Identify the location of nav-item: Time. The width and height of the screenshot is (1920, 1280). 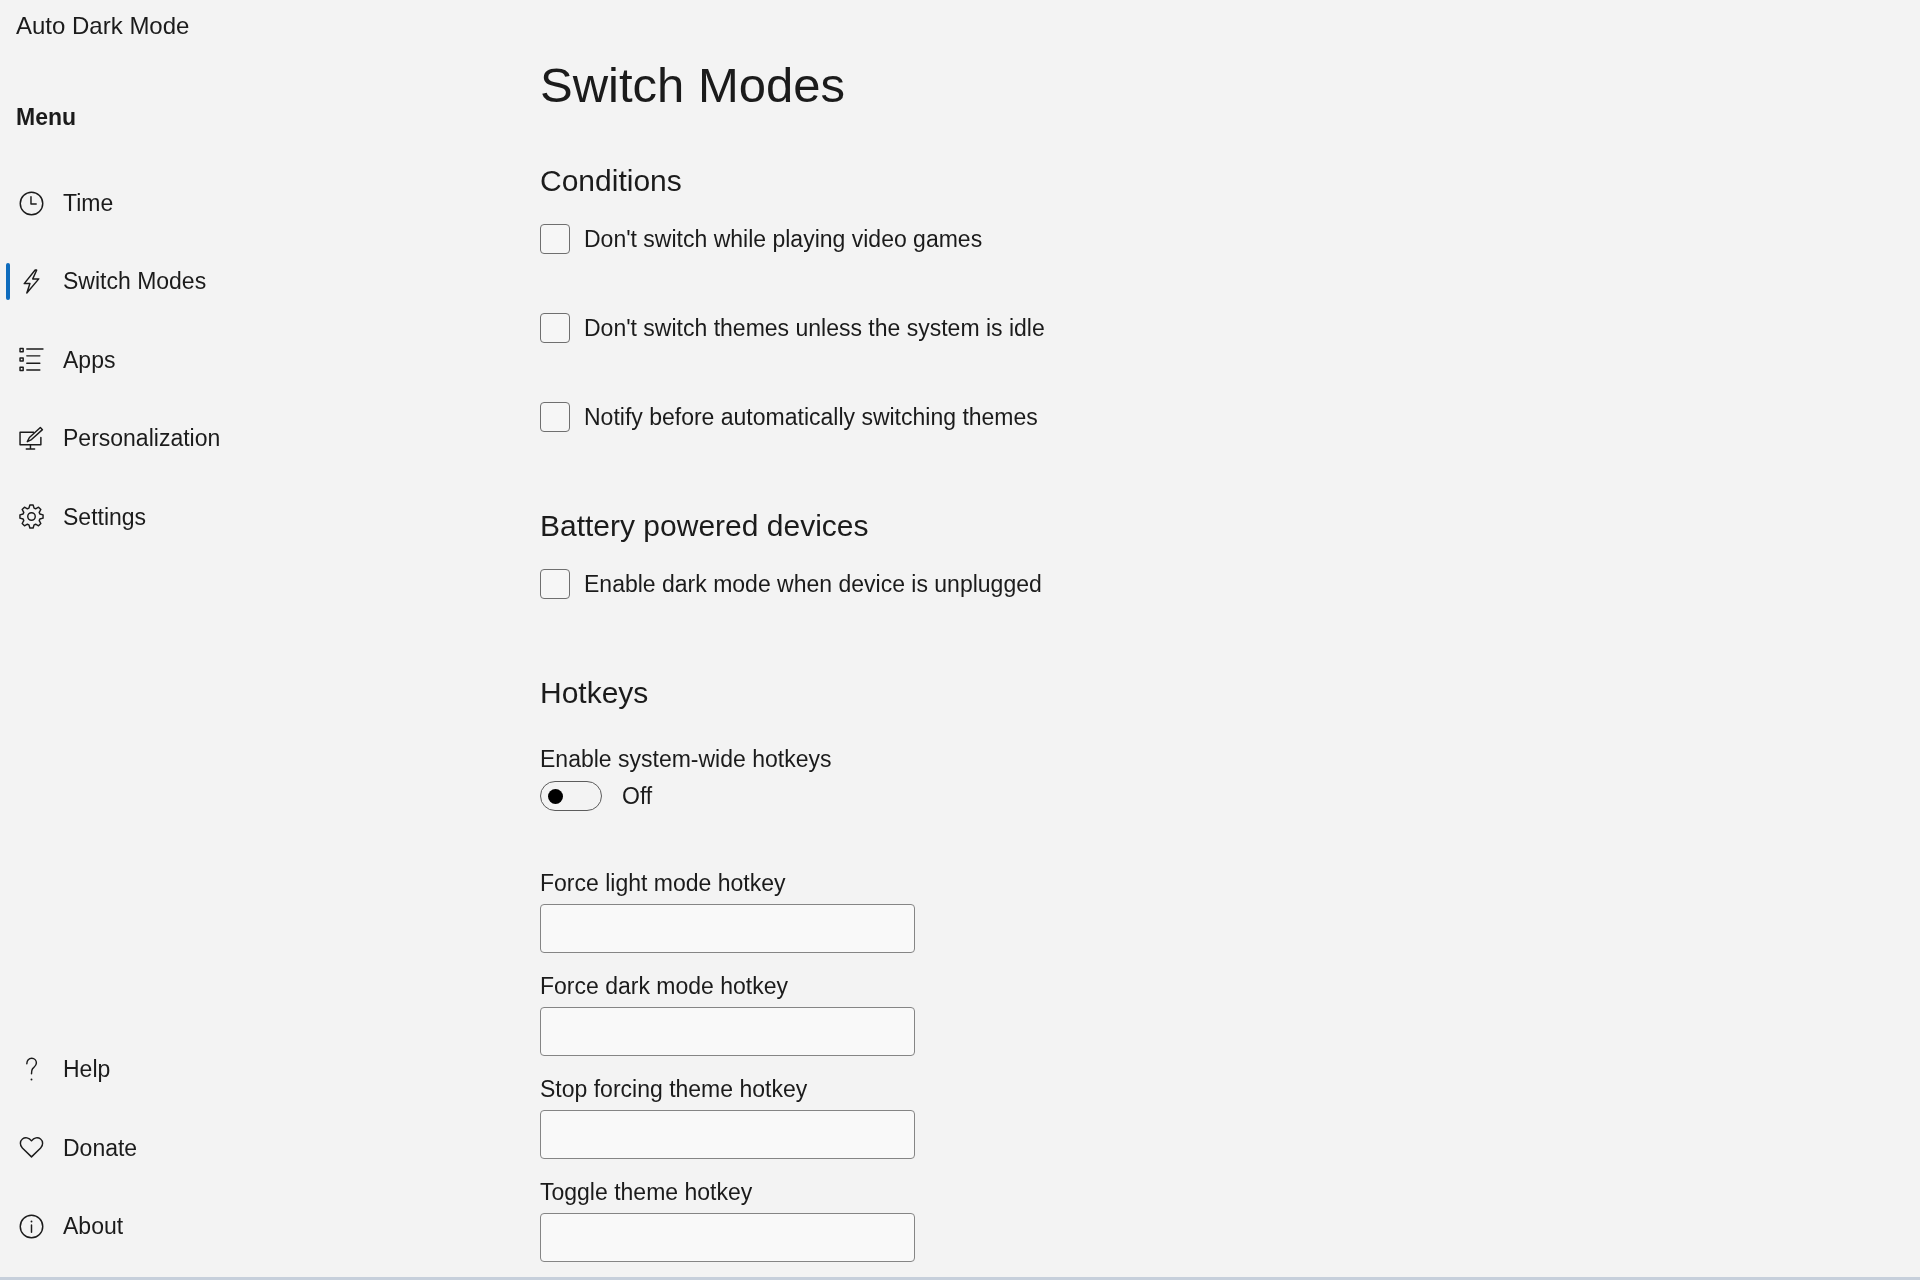
(214, 203).